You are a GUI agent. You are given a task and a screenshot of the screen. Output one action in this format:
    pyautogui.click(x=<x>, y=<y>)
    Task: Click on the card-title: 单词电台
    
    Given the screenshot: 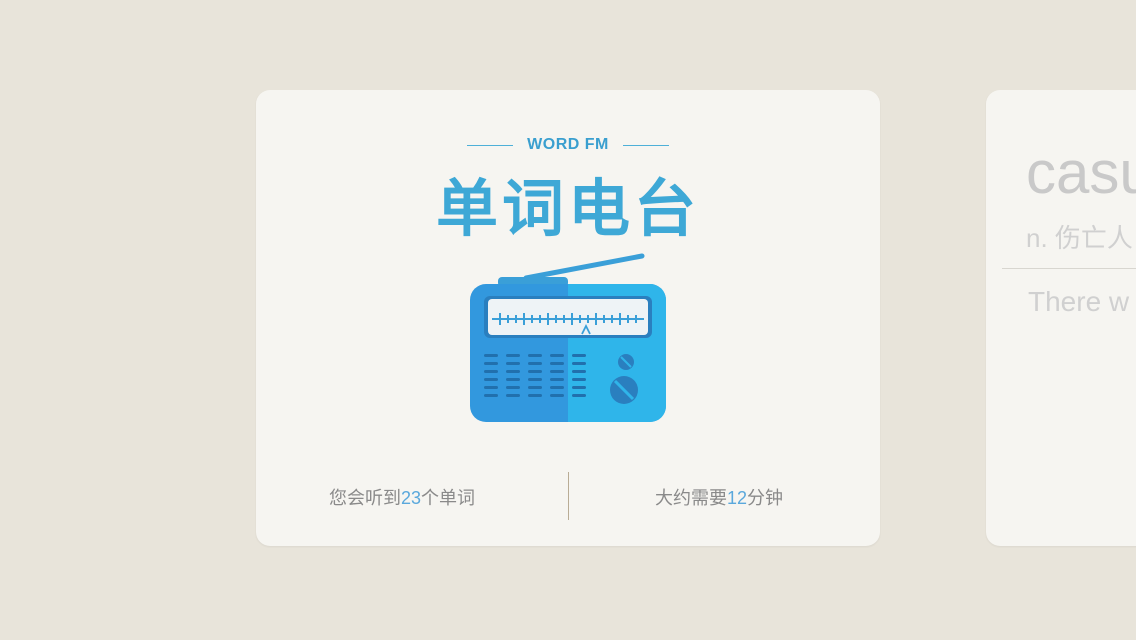 What is the action you would take?
    pyautogui.click(x=567, y=209)
    